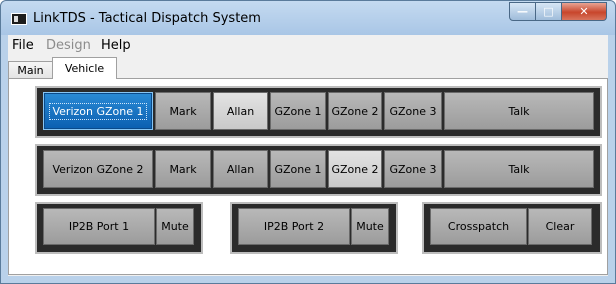 The image size is (616, 284). Describe the element at coordinates (99, 226) in the screenshot. I see `ip2b-port-1-button: IP2B Port 1` at that location.